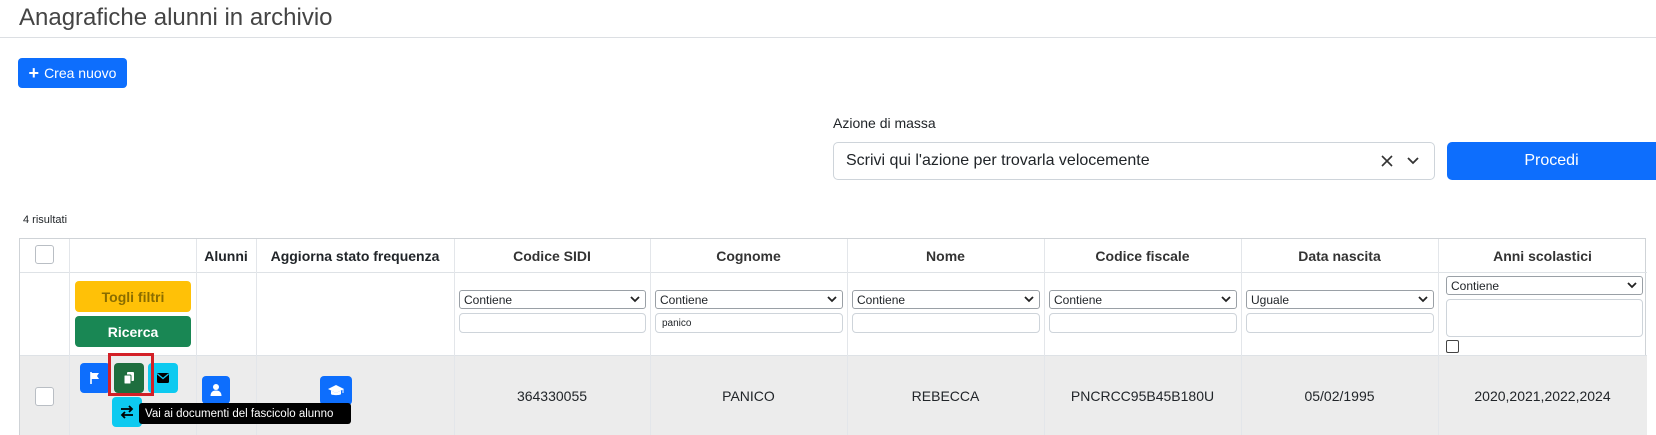 This screenshot has width=1656, height=435. What do you see at coordinates (1542, 396) in the screenshot?
I see `cell-anni-scolastici: 2020,2021,2022,2024` at bounding box center [1542, 396].